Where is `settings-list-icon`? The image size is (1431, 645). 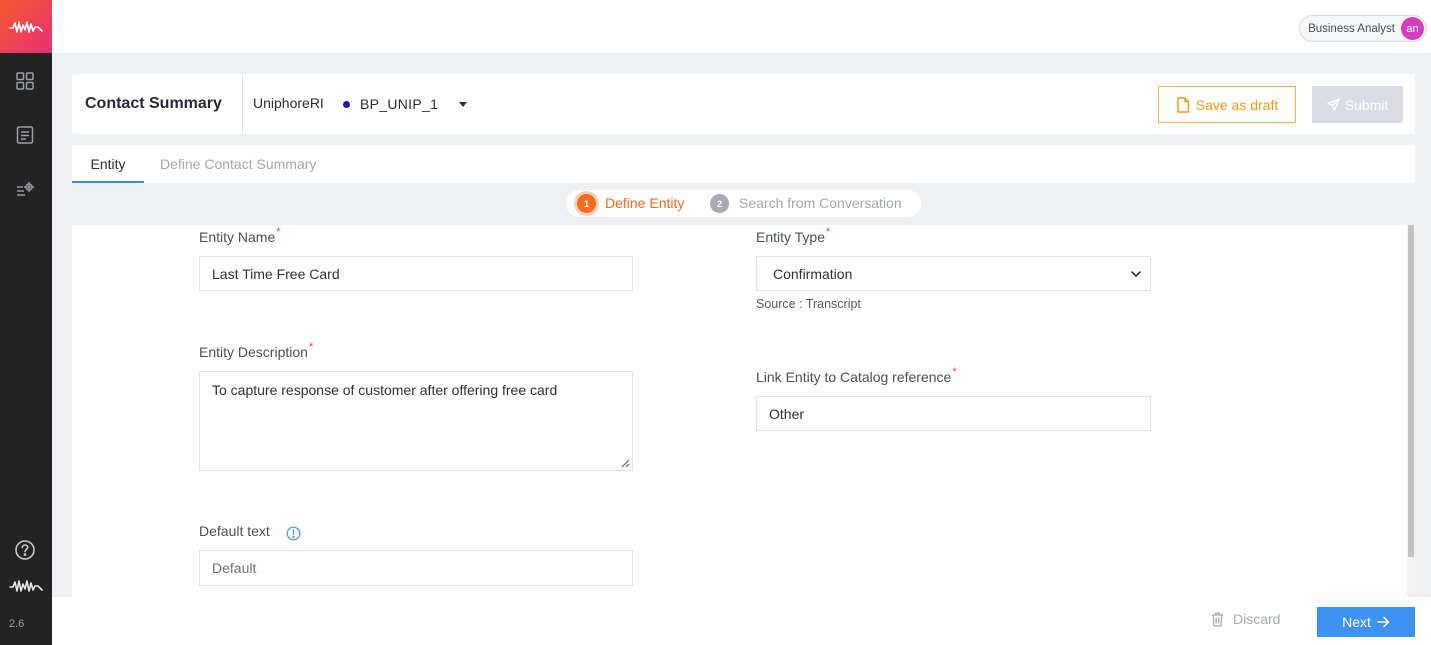 settings-list-icon is located at coordinates (25, 189).